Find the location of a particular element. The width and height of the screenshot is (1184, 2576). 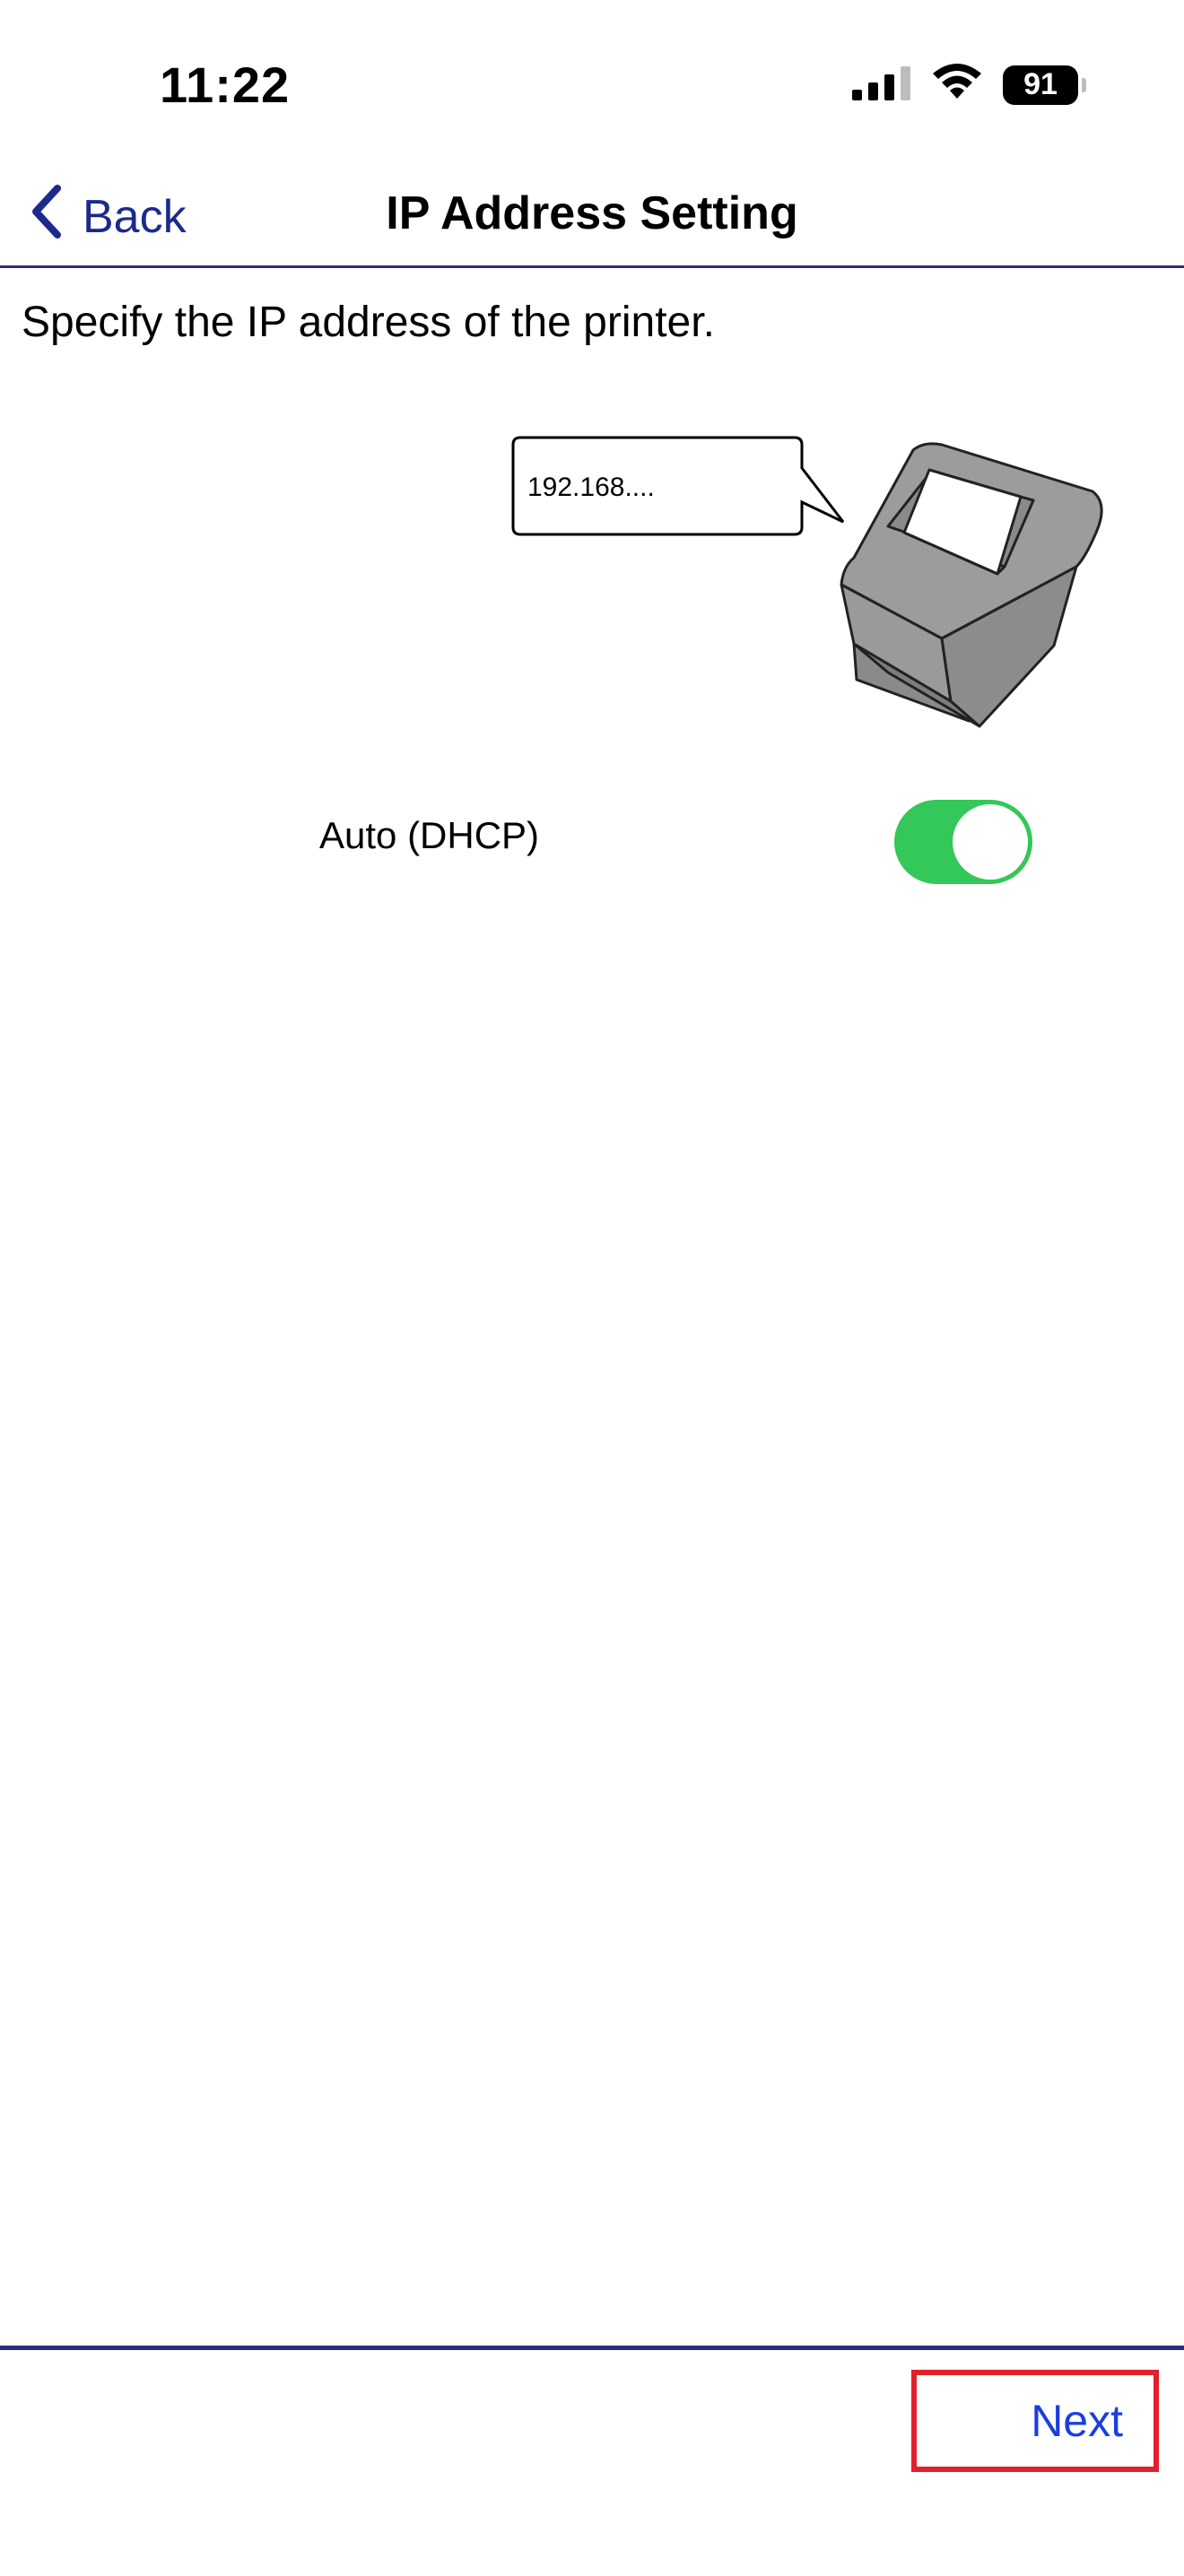

dhcp-toggle is located at coordinates (963, 842).